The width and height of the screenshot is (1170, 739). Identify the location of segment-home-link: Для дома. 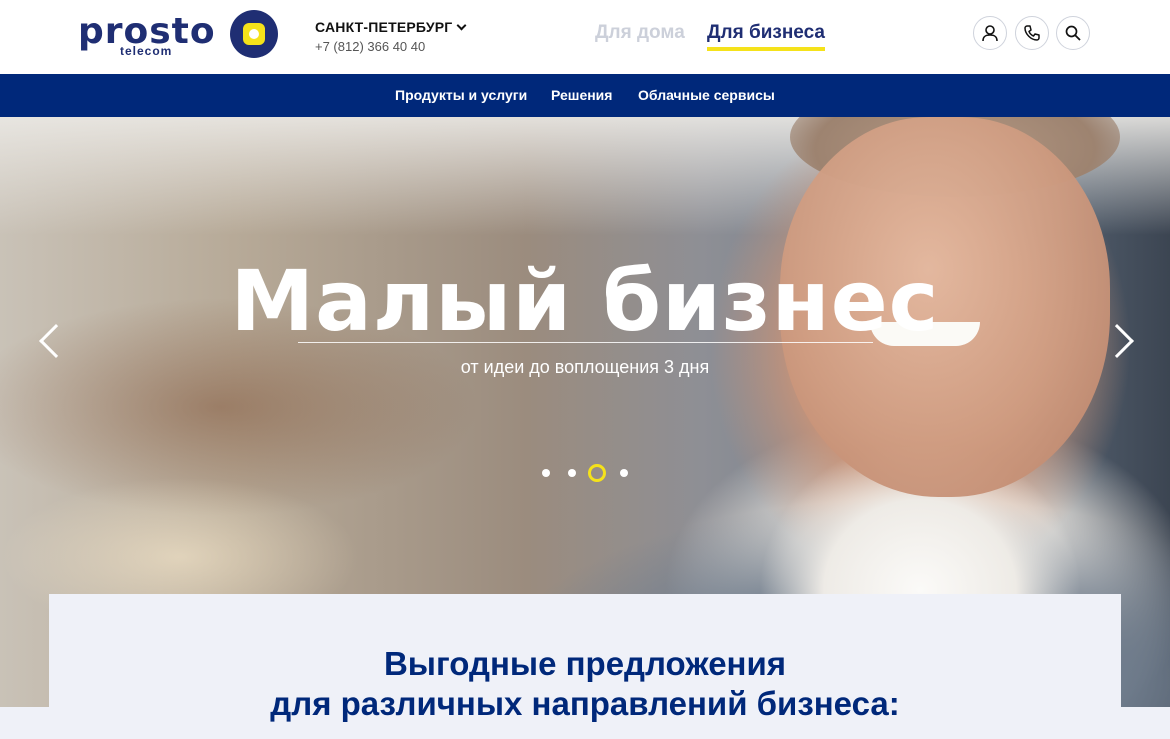
(640, 33).